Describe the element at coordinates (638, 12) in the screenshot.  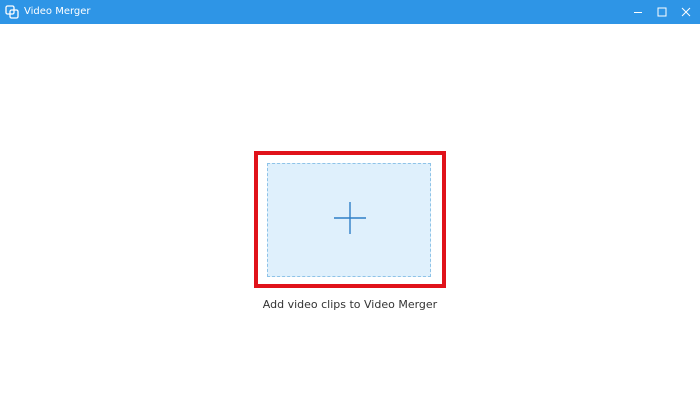
I see `minimize-icon` at that location.